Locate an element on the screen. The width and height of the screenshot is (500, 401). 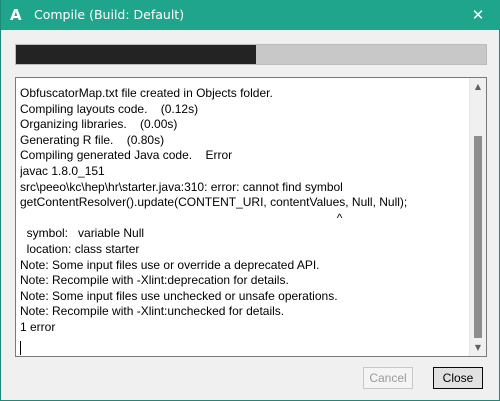
scrollbar-thumb is located at coordinates (478, 237).